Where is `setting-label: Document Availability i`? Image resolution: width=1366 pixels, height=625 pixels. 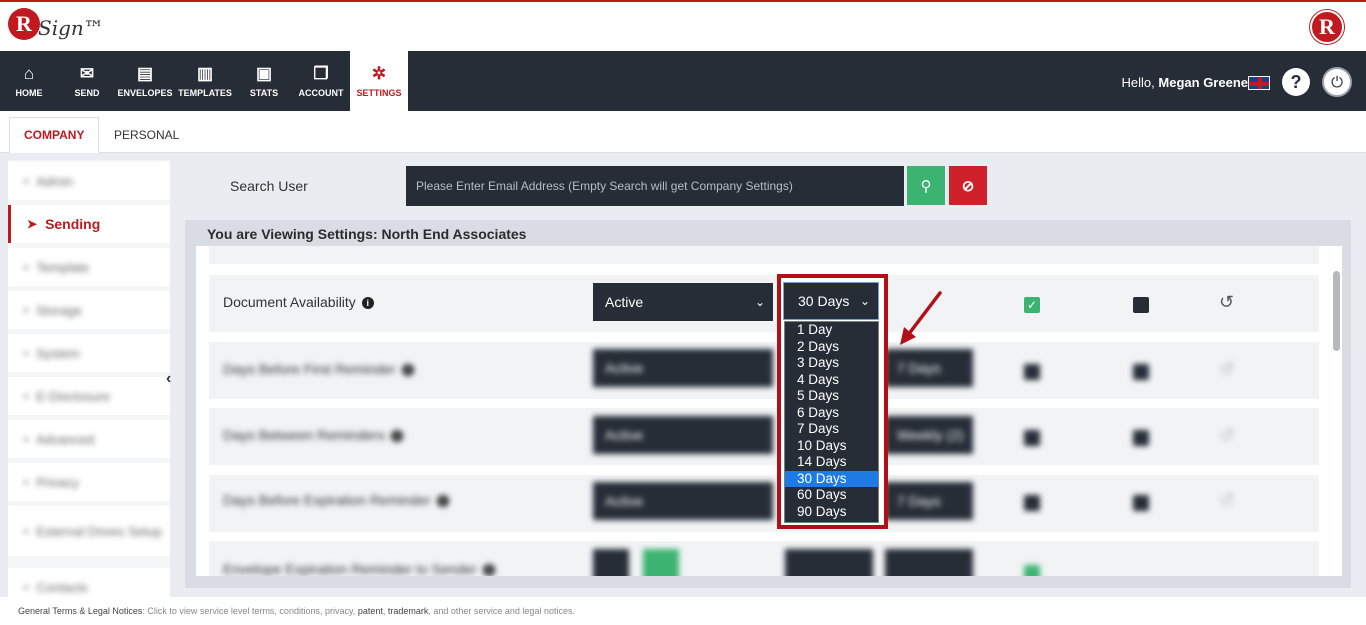
setting-label: Document Availability i is located at coordinates (298, 302).